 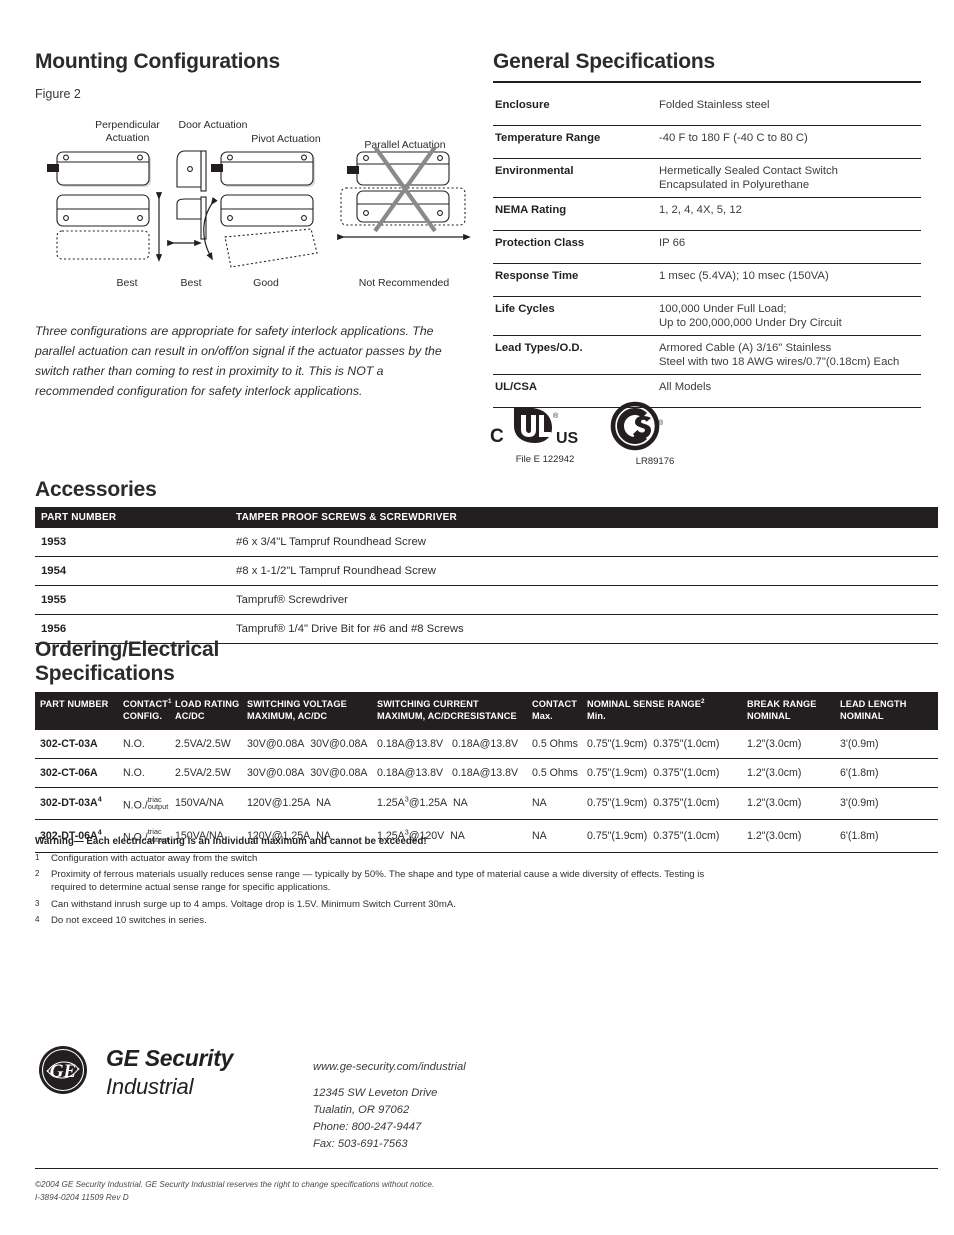 I want to click on svg-text: C, so click(x=497, y=436).